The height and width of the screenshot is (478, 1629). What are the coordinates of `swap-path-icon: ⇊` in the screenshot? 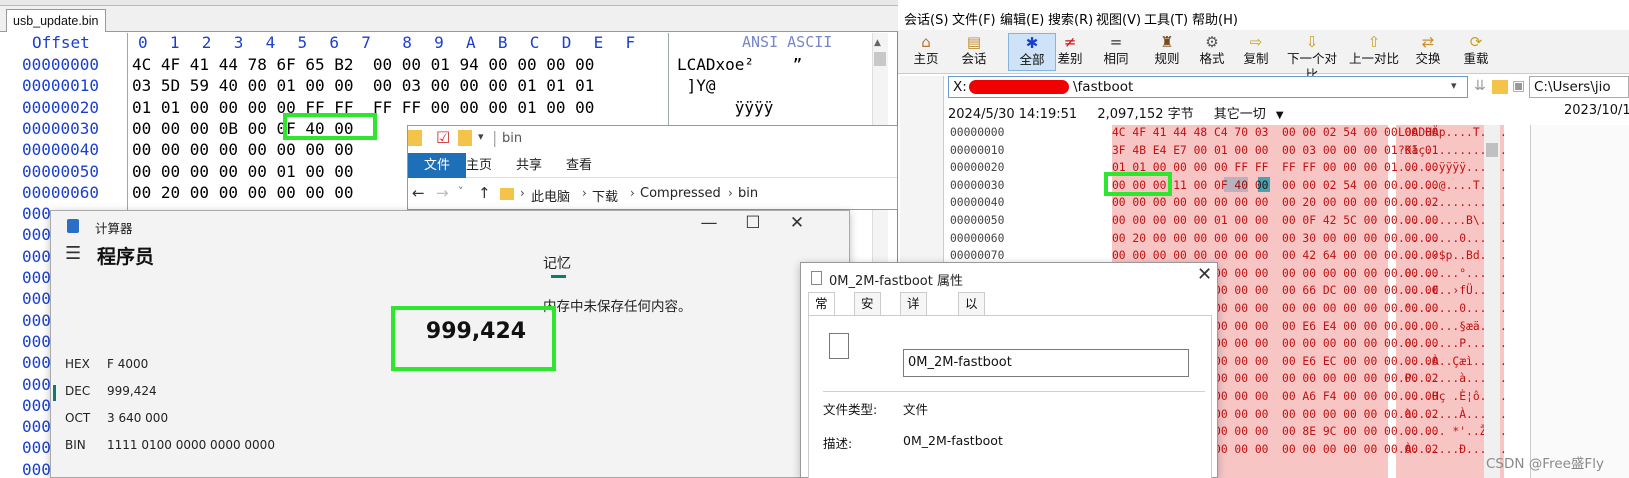 It's located at (1480, 86).